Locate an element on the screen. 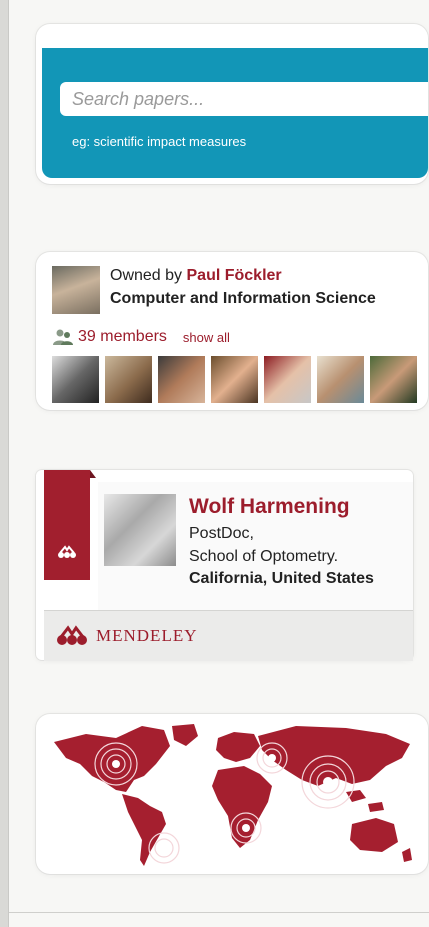  profile-photo is located at coordinates (140, 530).